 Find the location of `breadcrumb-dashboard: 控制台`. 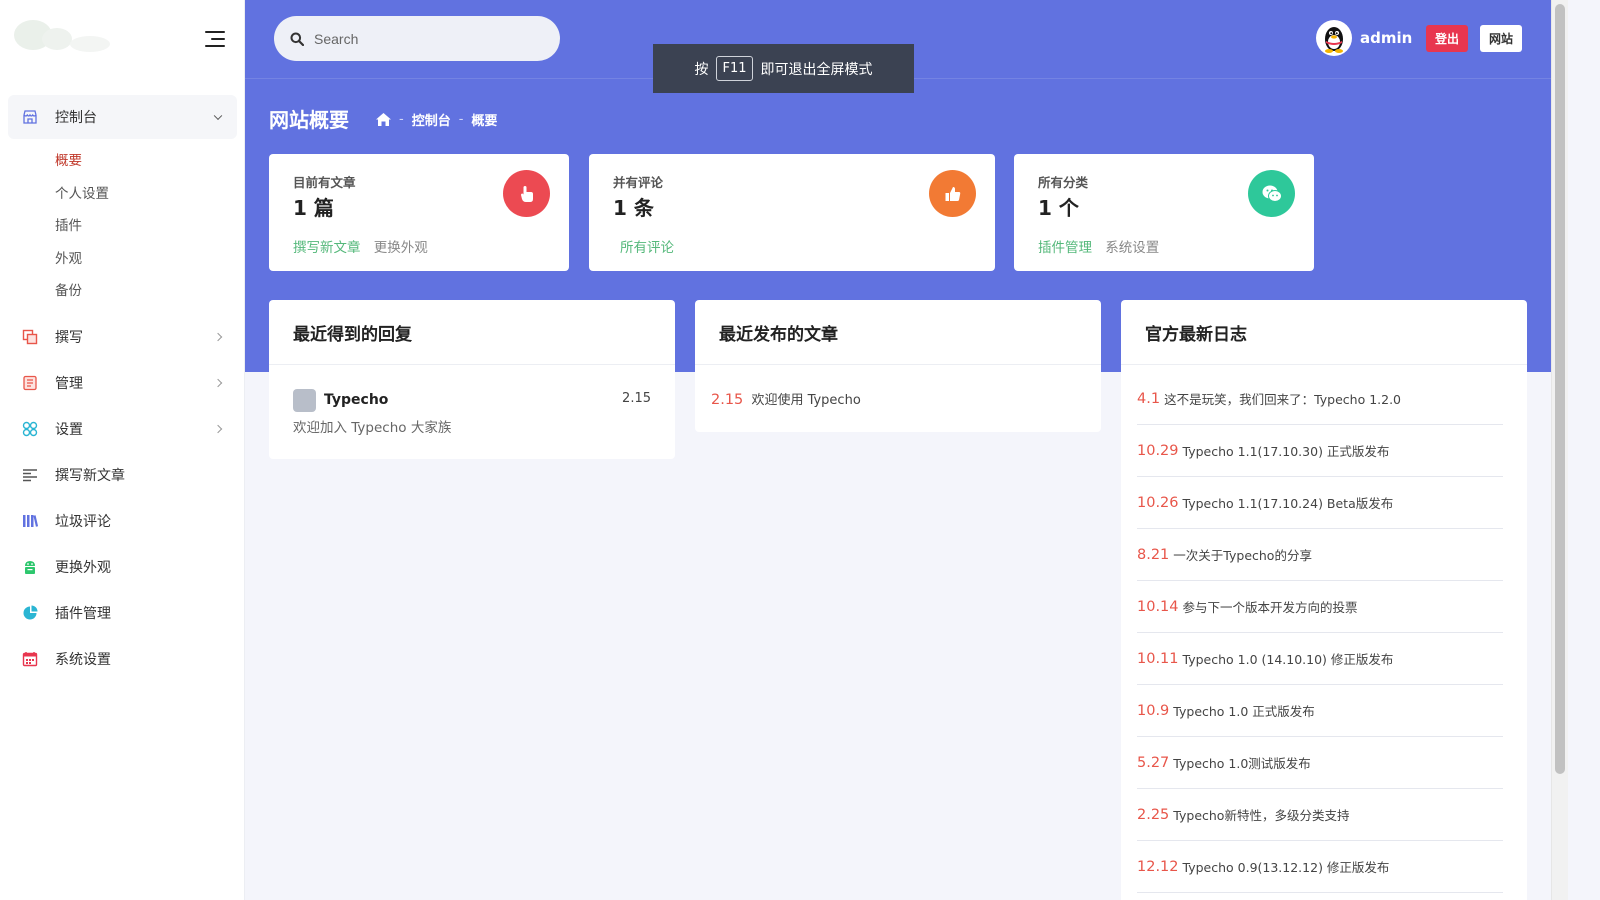

breadcrumb-dashboard: 控制台 is located at coordinates (431, 119).